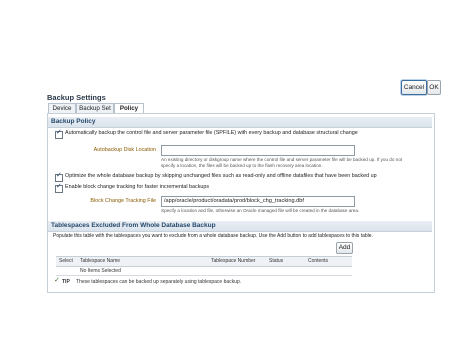 The image size is (474, 361). Describe the element at coordinates (414, 87) in the screenshot. I see `cancel-button: Cancel` at that location.